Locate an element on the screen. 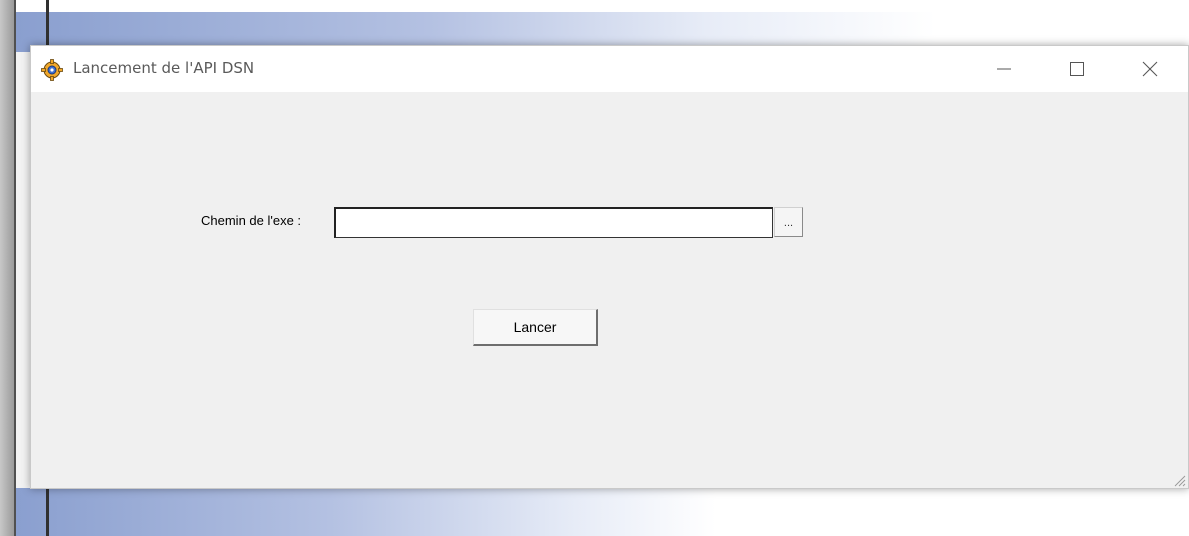 Image resolution: width=1189 pixels, height=536 pixels. close-button is located at coordinates (1150, 69).